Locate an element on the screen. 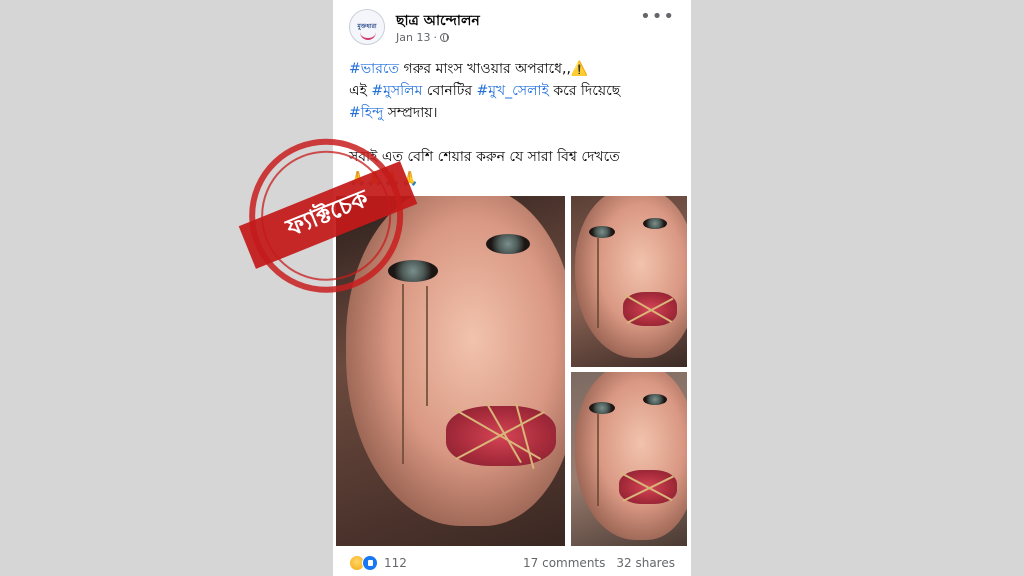 The image size is (1024, 576). comments-count-link: 17 comments is located at coordinates (564, 563).